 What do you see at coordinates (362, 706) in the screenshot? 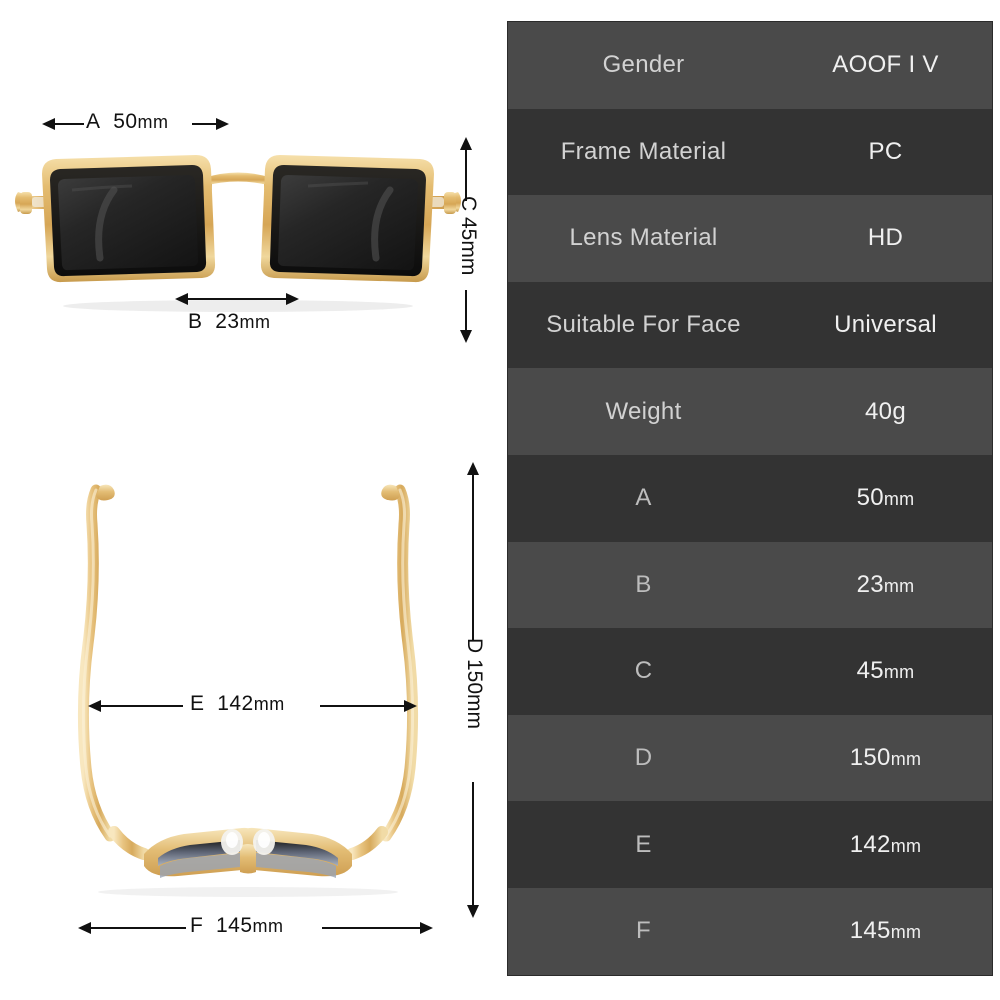
I see `dimension-e-line-right` at bounding box center [362, 706].